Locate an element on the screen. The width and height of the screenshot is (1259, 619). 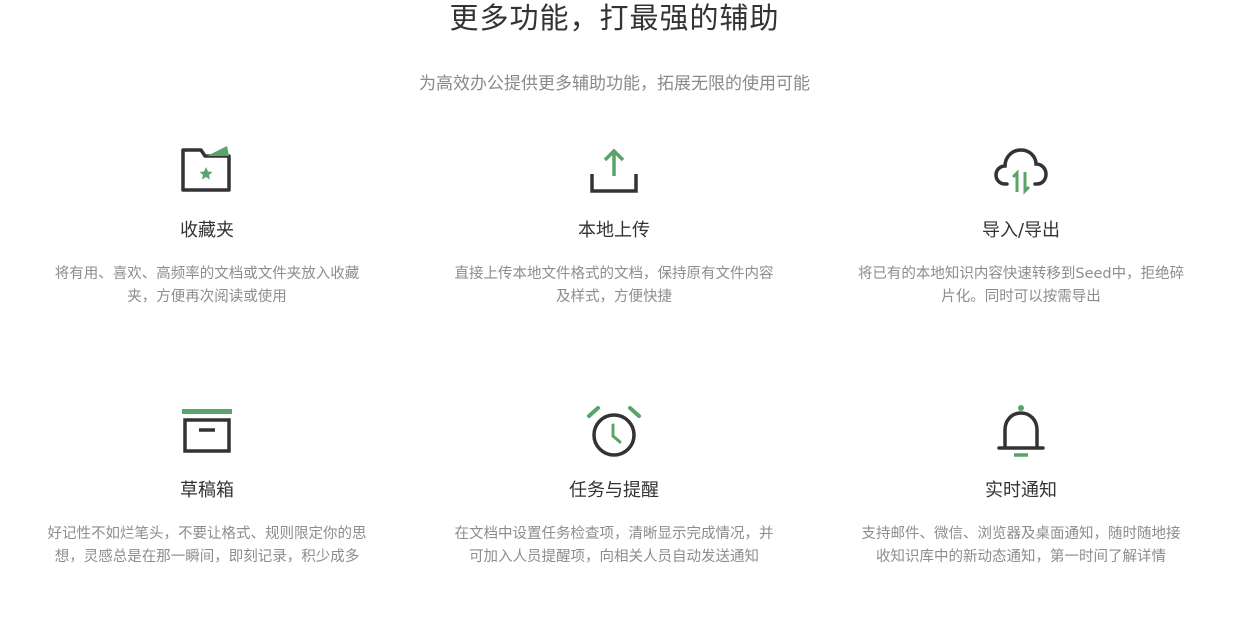
archive-box-icon is located at coordinates (207, 431).